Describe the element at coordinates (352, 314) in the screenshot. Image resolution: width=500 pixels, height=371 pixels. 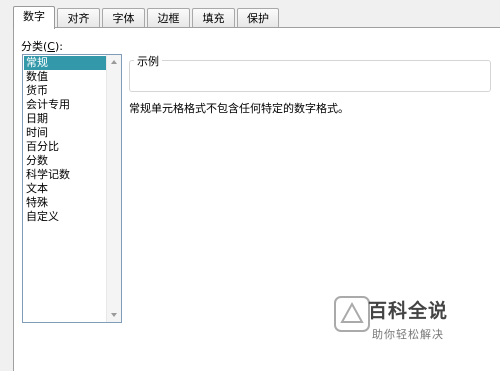
I see `watermark-badge-icon` at that location.